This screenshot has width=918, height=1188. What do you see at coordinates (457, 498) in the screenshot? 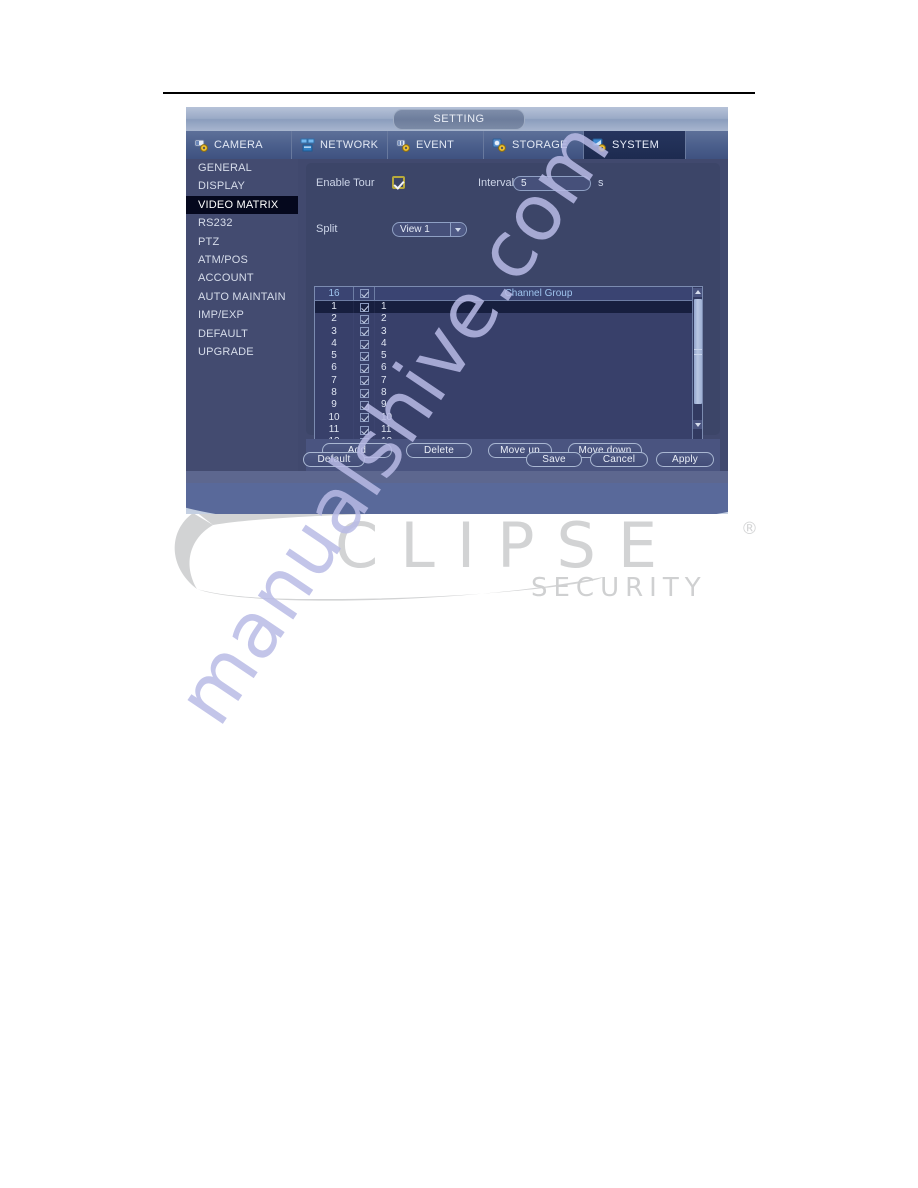
I see `window-bottom-decoration` at bounding box center [457, 498].